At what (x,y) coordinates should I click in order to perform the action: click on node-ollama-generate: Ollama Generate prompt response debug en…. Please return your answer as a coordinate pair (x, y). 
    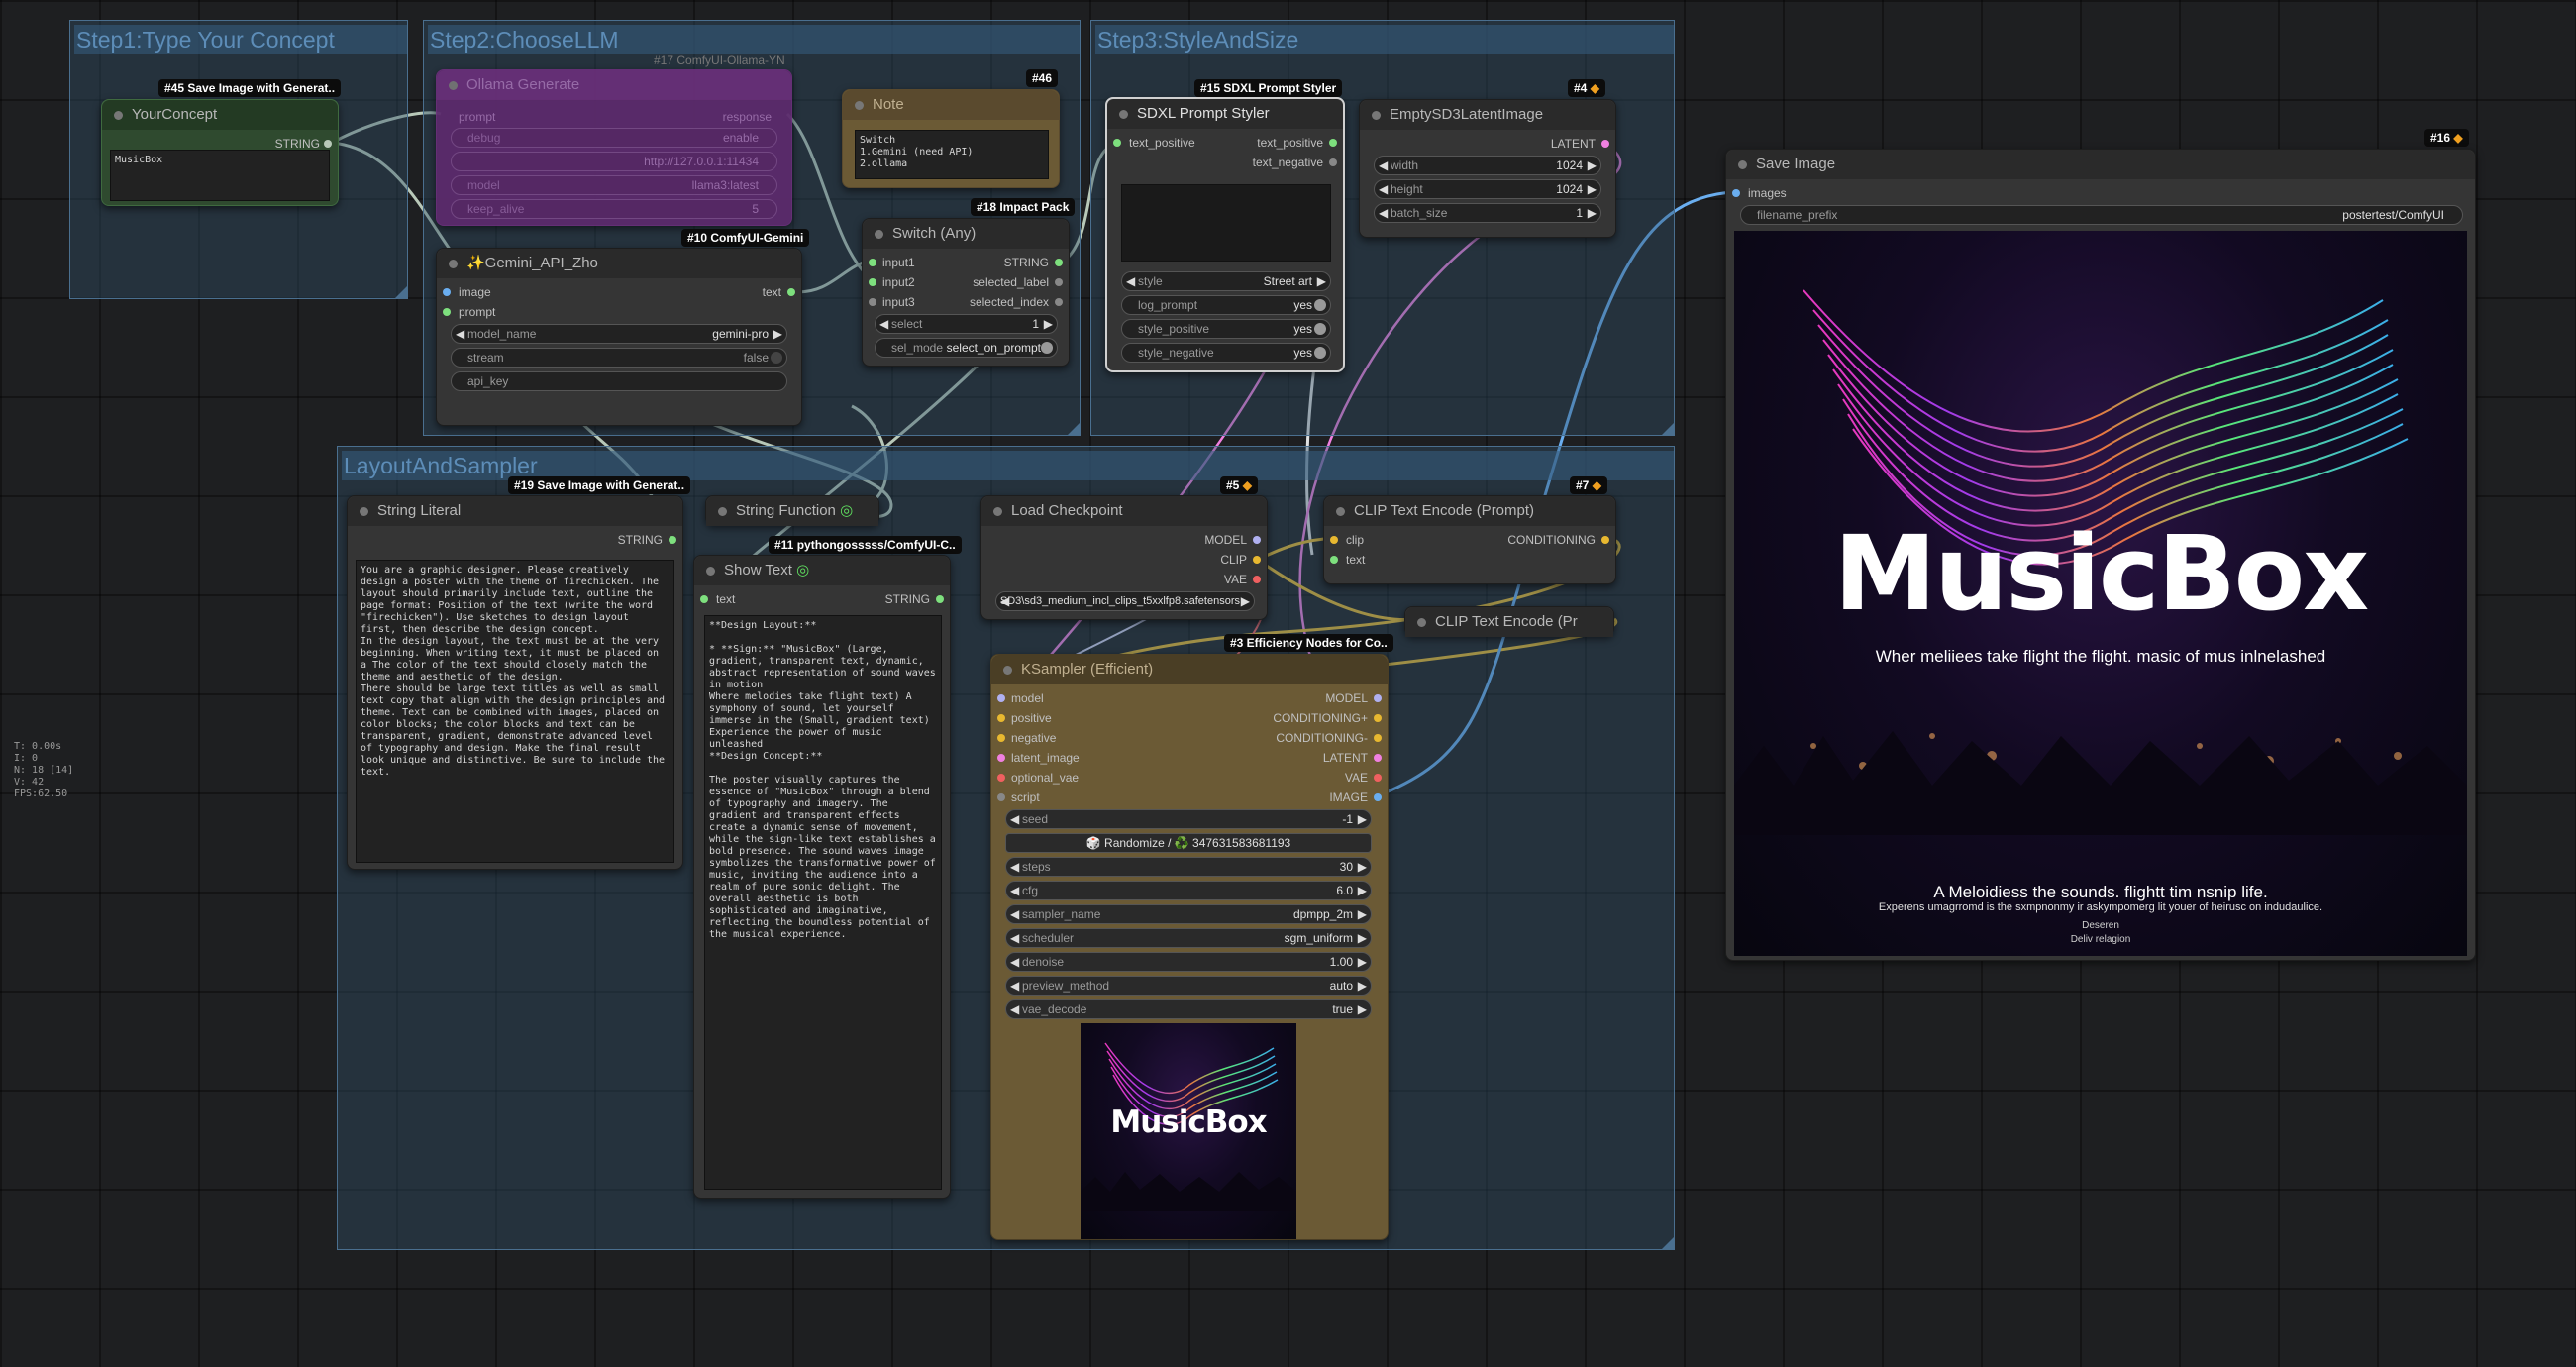
    Looking at the image, I should click on (614, 147).